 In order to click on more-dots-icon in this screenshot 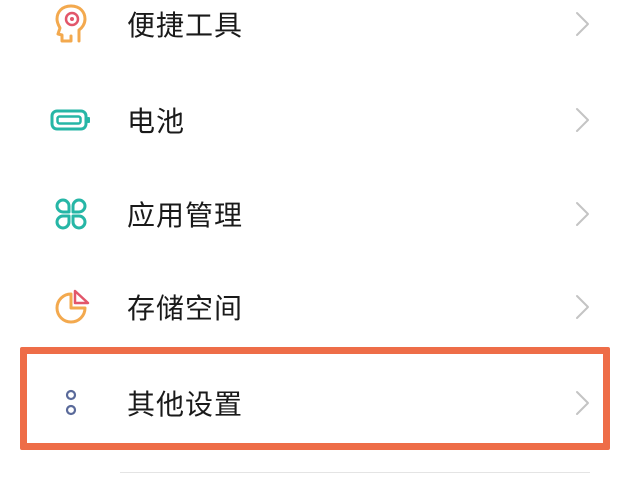, I will do `click(71, 403)`.